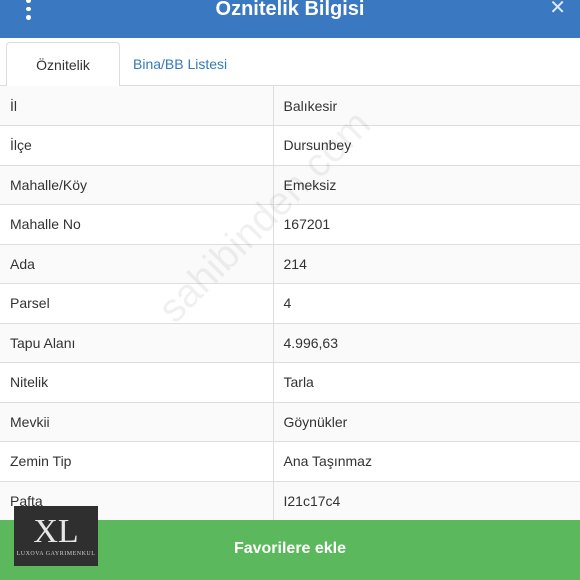  What do you see at coordinates (56, 531) in the screenshot?
I see `logo-mark: XL` at bounding box center [56, 531].